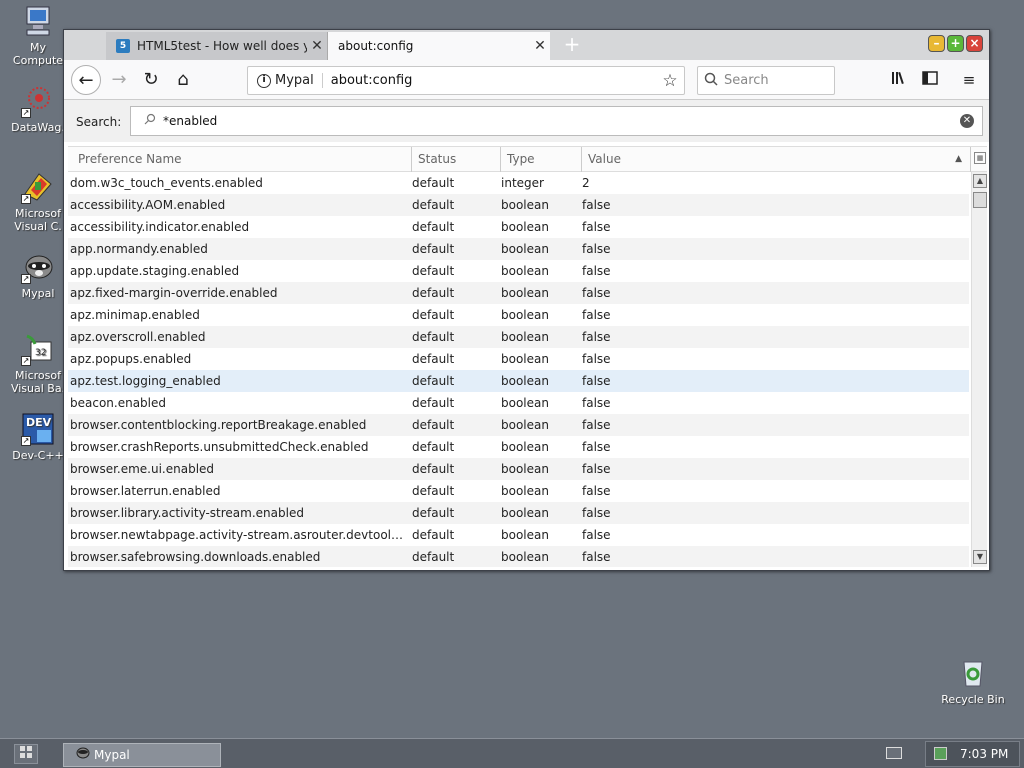  What do you see at coordinates (973, 699) in the screenshot?
I see `desktop-icon-label: Recycle Bin` at bounding box center [973, 699].